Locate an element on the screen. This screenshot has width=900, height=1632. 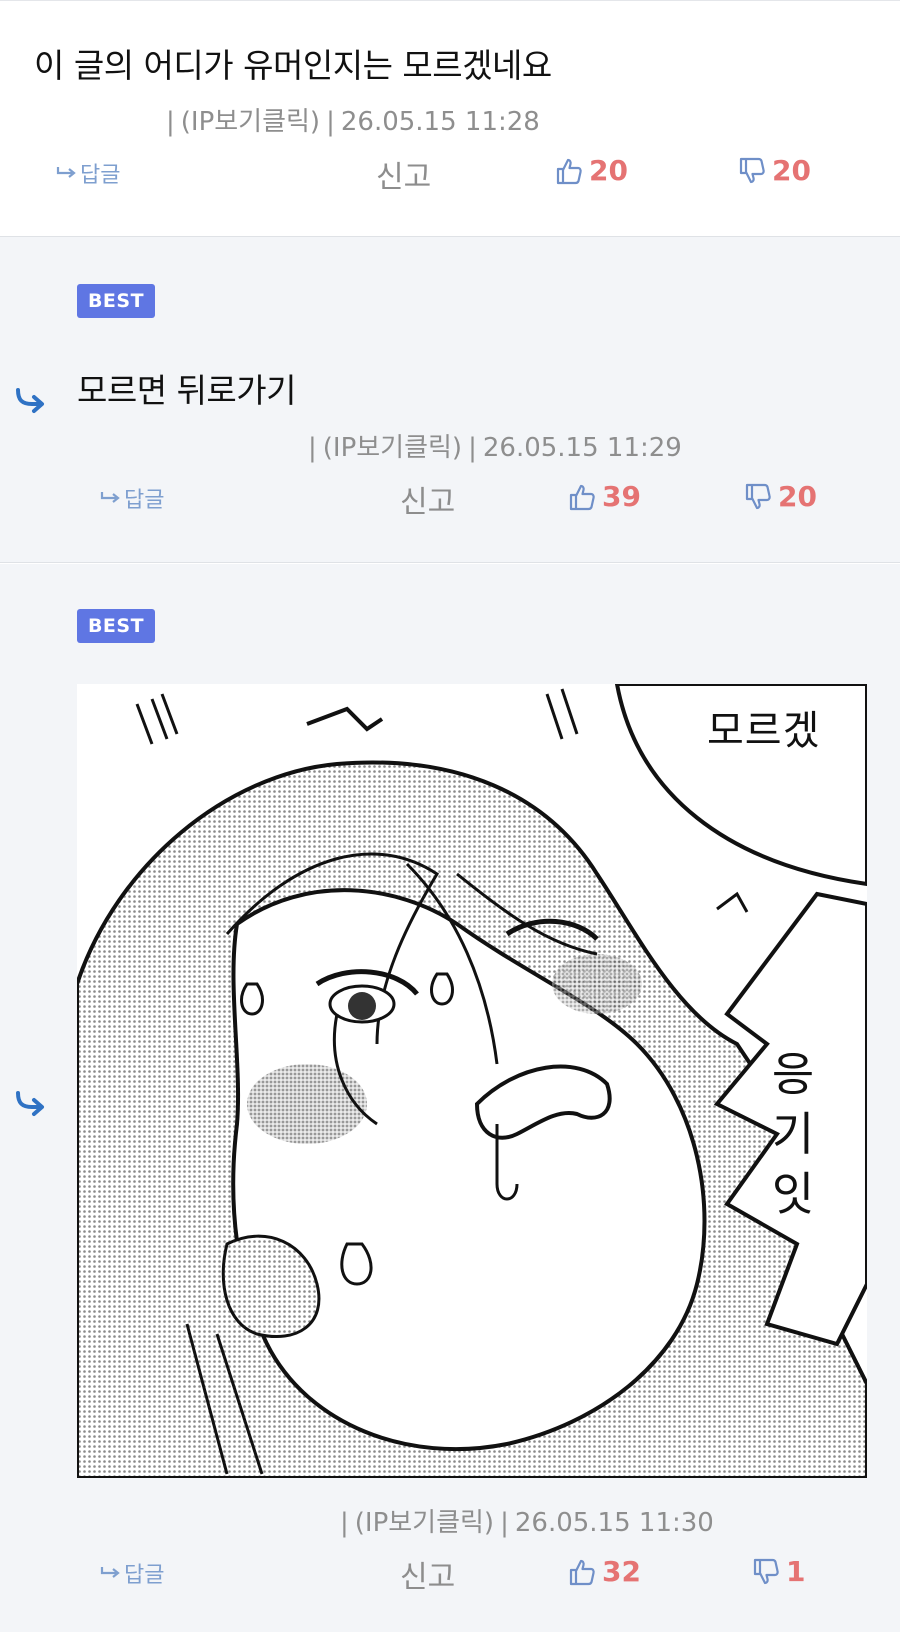
speech-char: 기 is located at coordinates (793, 1134).